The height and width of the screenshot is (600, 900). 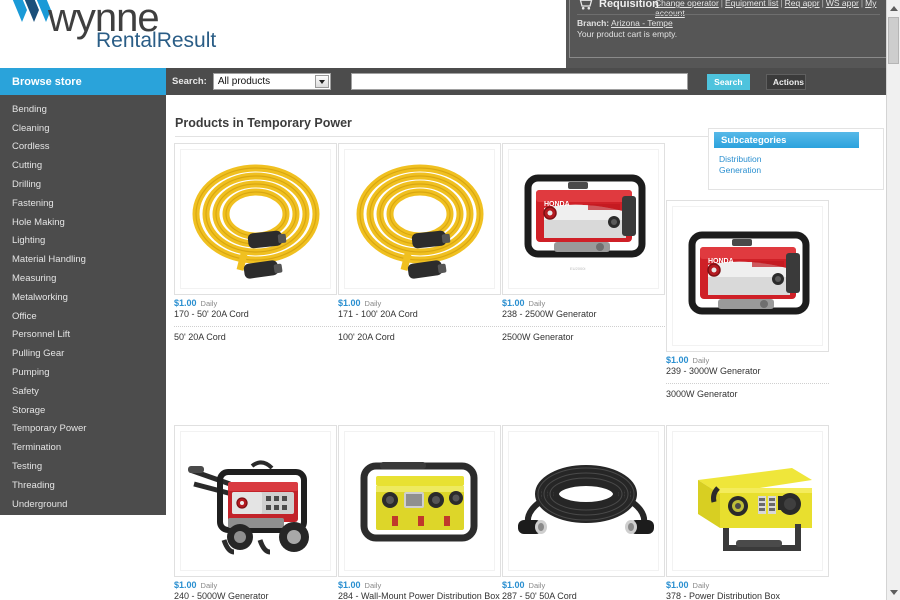 I want to click on search-button: Search, so click(x=728, y=81).